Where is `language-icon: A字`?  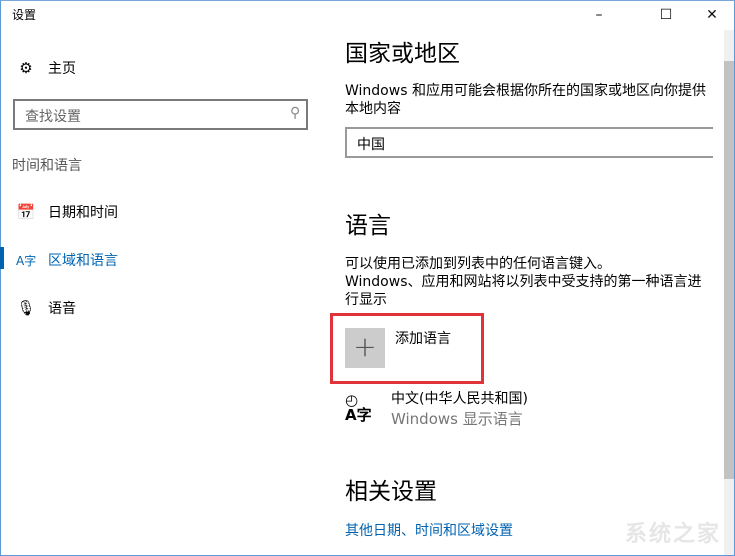 language-icon: A字 is located at coordinates (26, 260).